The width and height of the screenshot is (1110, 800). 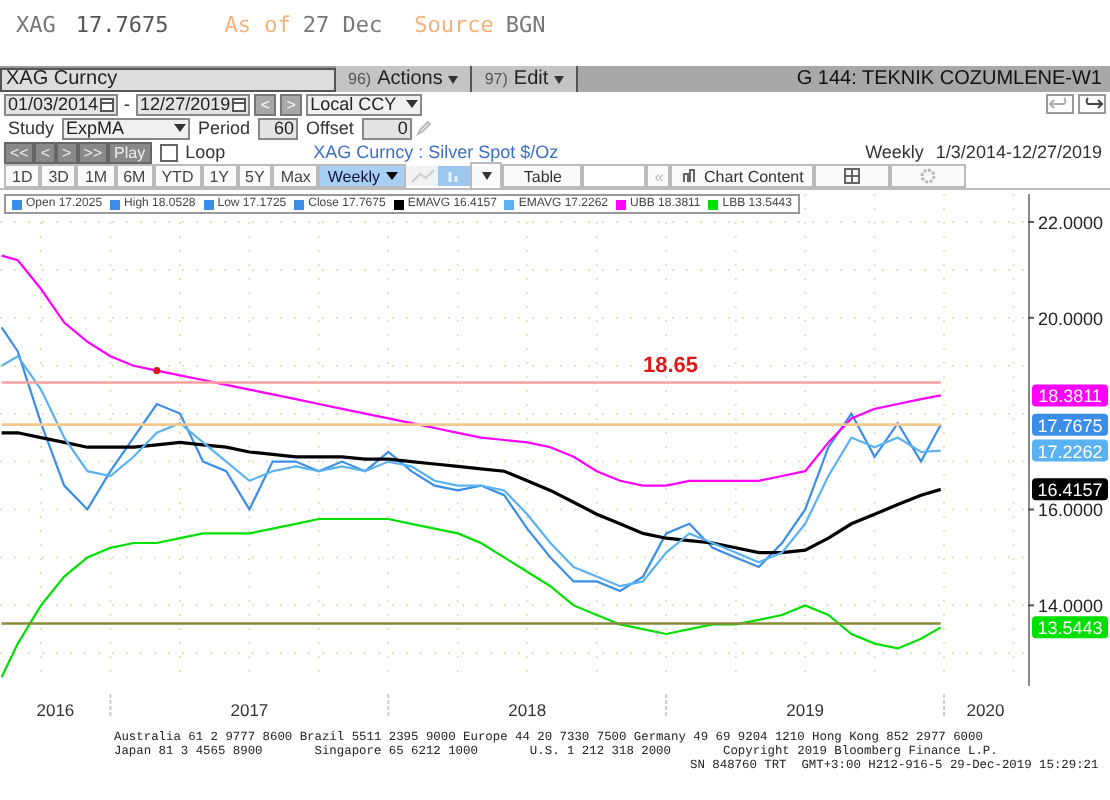 I want to click on study-label: Study, so click(x=31, y=128).